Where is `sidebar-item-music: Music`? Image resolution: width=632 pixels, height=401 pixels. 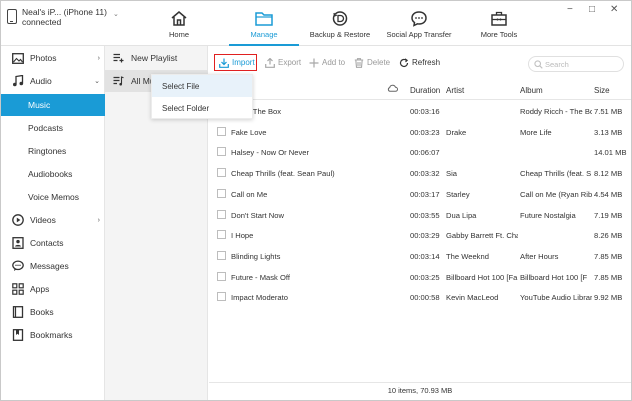
sidebar-item-music: Music is located at coordinates (53, 105).